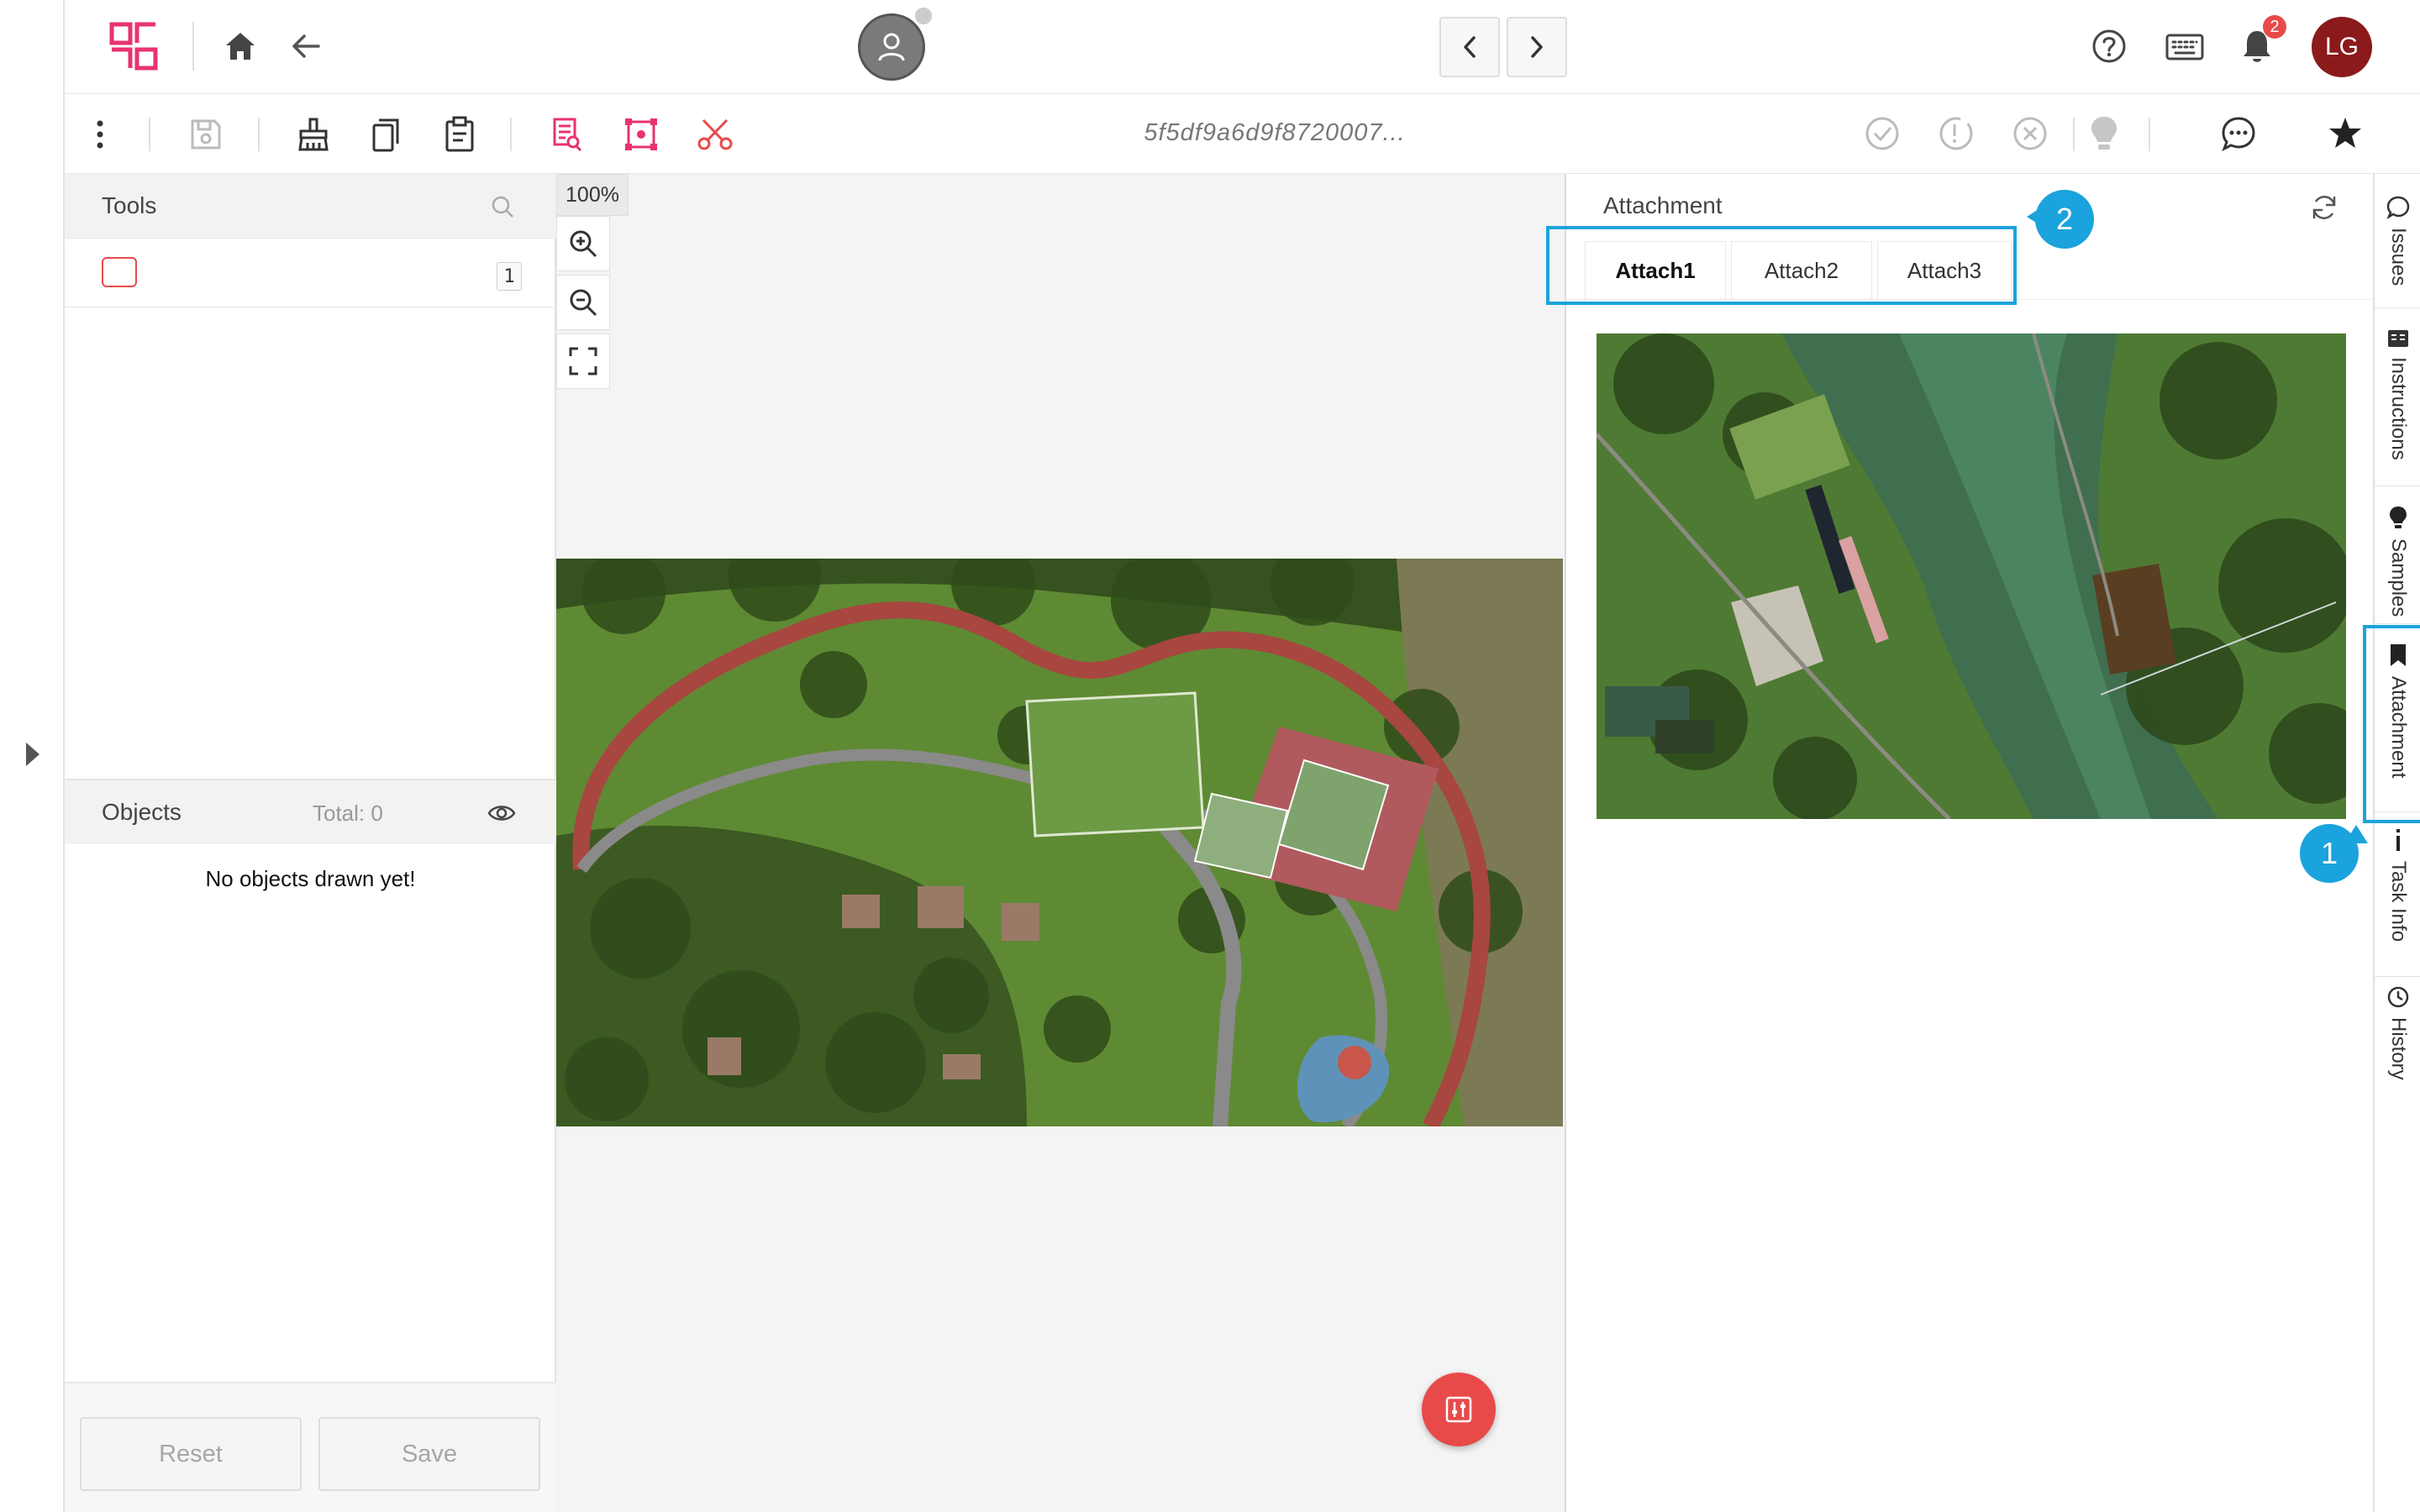 The image size is (2420, 1512). Describe the element at coordinates (2185, 47) in the screenshot. I see `keyboard-icon` at that location.